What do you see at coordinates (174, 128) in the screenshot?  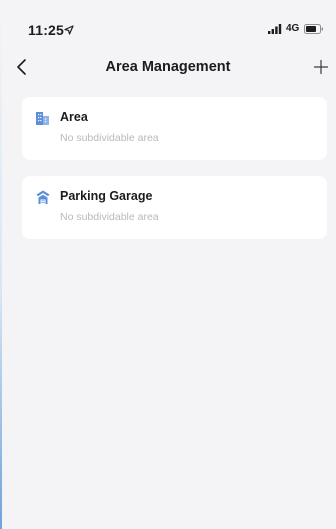 I see `area-card-area: Area No subdividable area` at bounding box center [174, 128].